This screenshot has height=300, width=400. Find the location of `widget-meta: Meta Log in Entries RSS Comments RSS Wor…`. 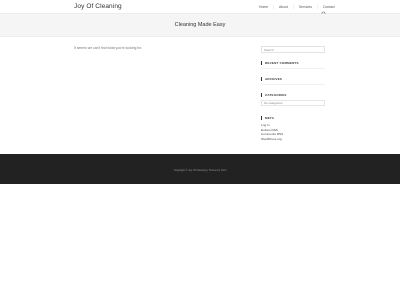

widget-meta: Meta Log in Entries RSS Comments RSS Wor… is located at coordinates (293, 128).